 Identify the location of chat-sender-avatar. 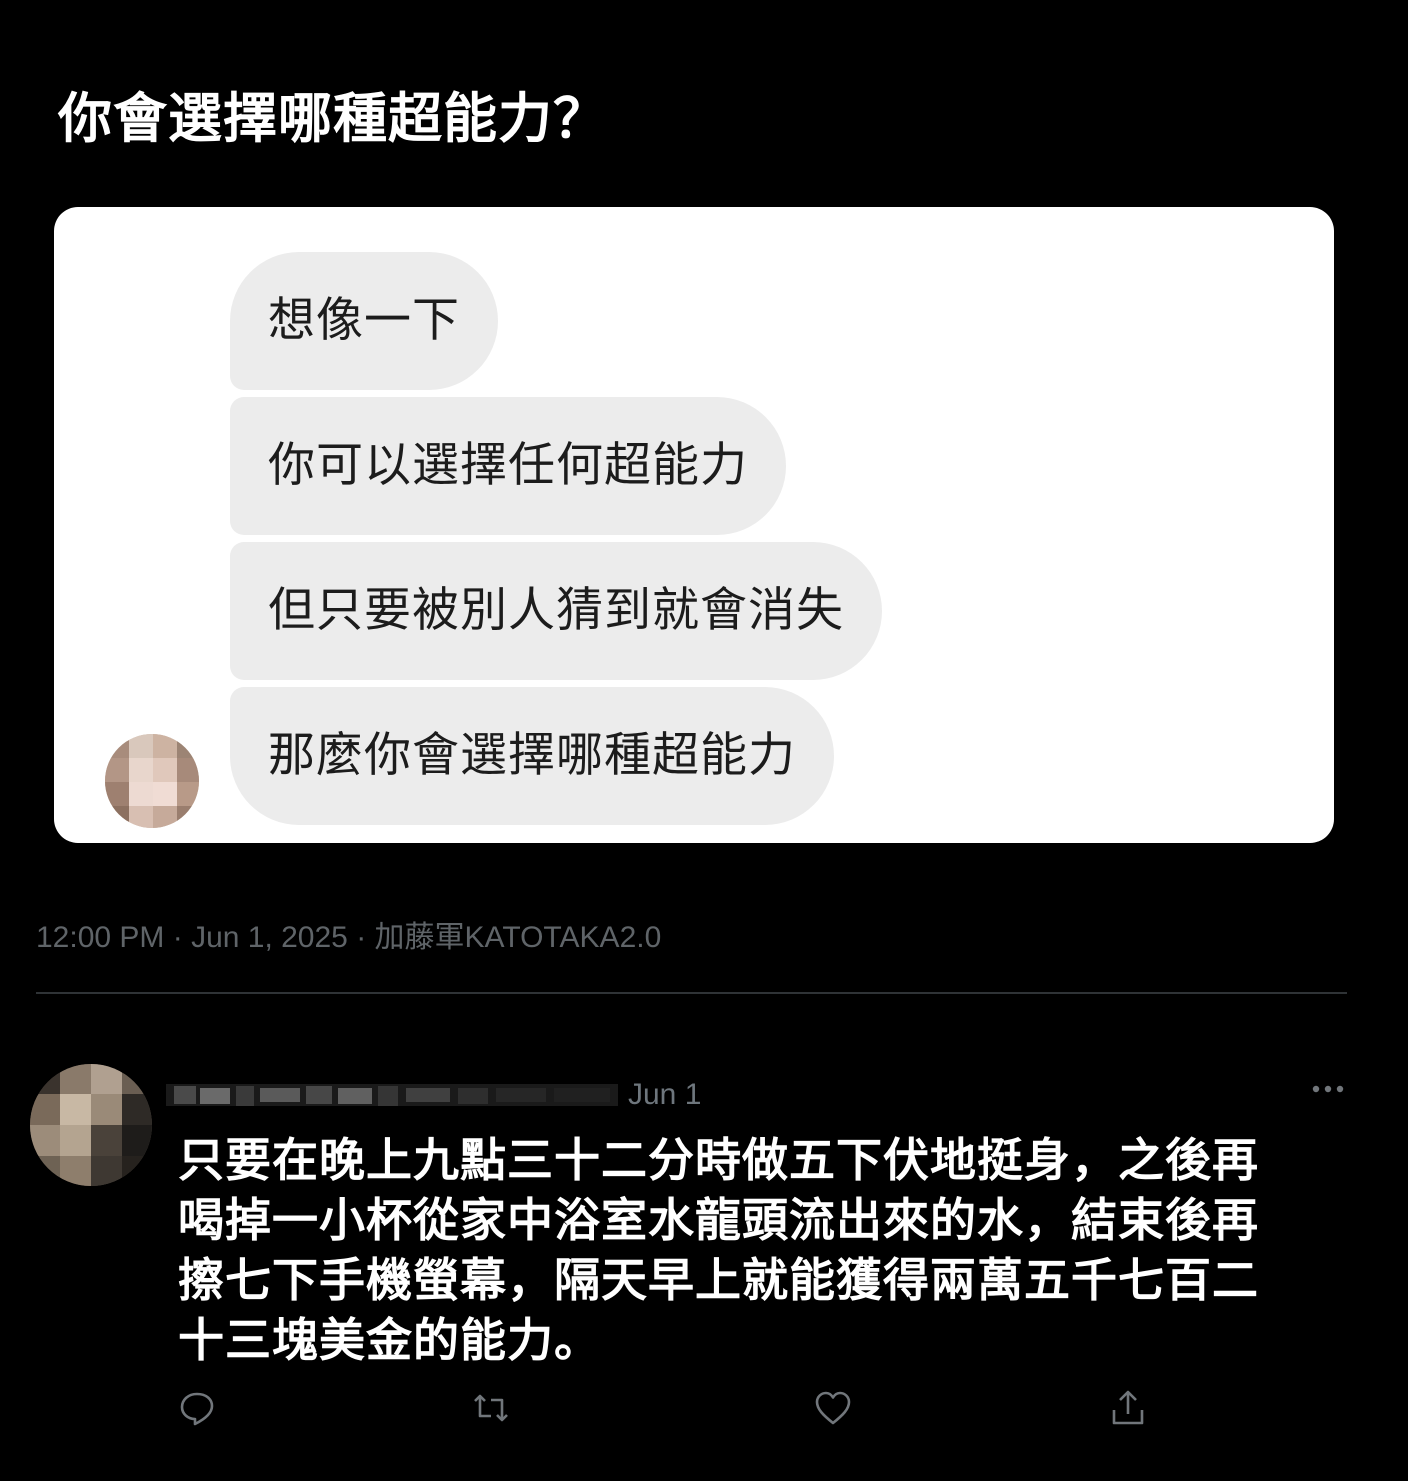
(152, 781).